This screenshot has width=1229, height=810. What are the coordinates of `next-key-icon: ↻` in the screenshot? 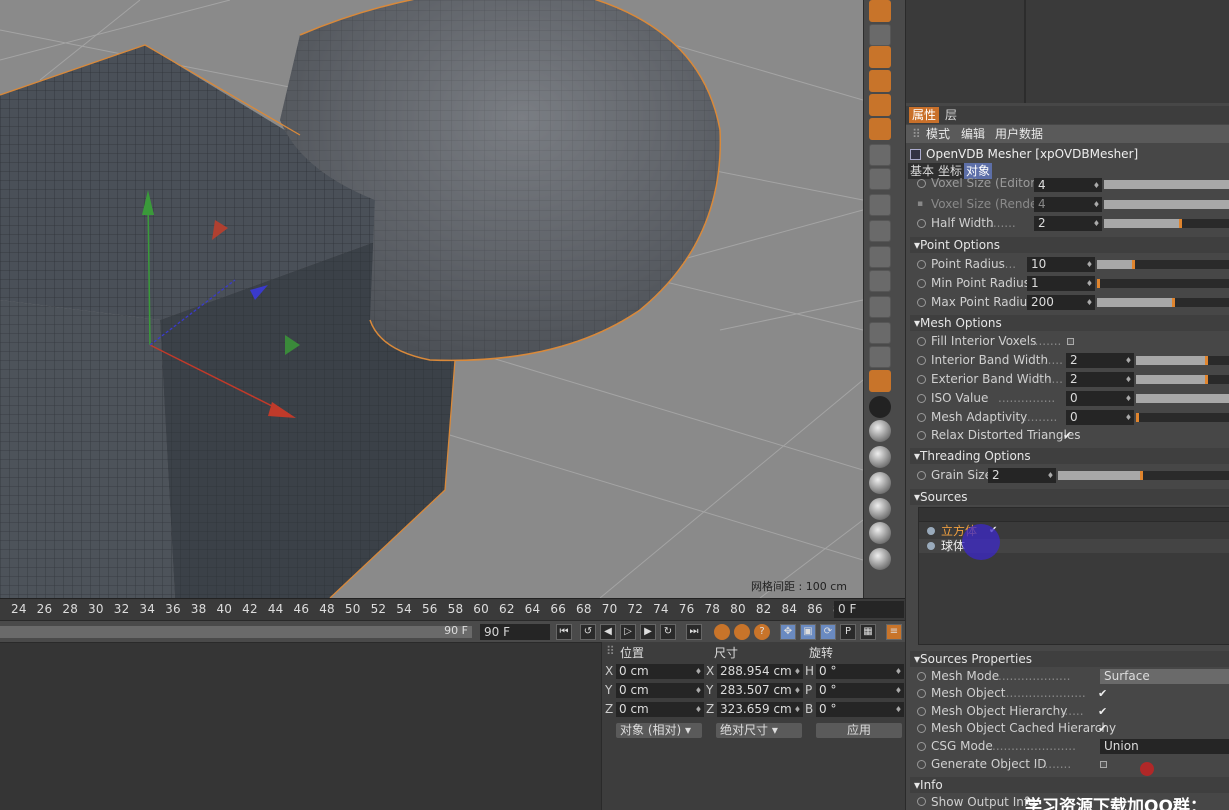 It's located at (668, 632).